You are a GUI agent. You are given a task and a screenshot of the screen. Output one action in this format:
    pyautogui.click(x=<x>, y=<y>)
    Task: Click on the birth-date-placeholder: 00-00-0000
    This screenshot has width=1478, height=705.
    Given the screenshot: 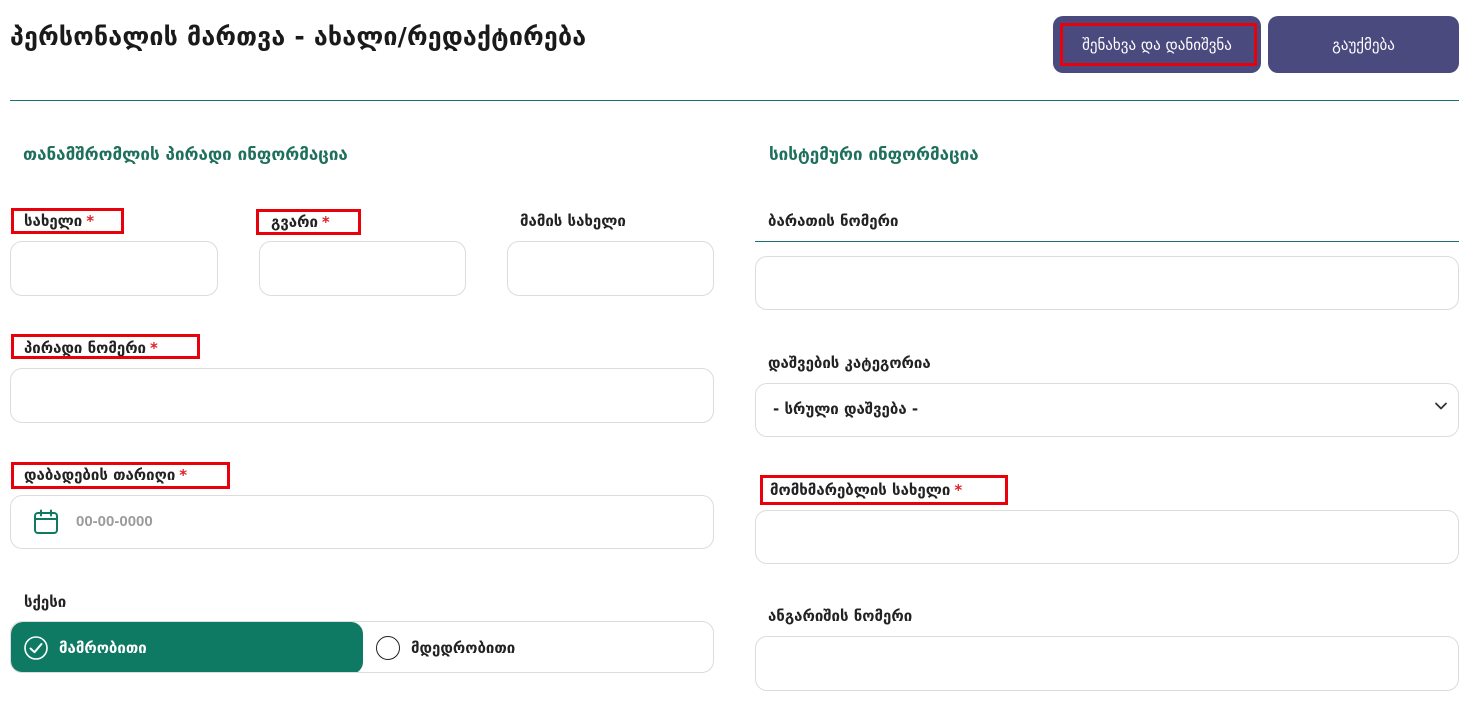 What is the action you would take?
    pyautogui.click(x=114, y=521)
    